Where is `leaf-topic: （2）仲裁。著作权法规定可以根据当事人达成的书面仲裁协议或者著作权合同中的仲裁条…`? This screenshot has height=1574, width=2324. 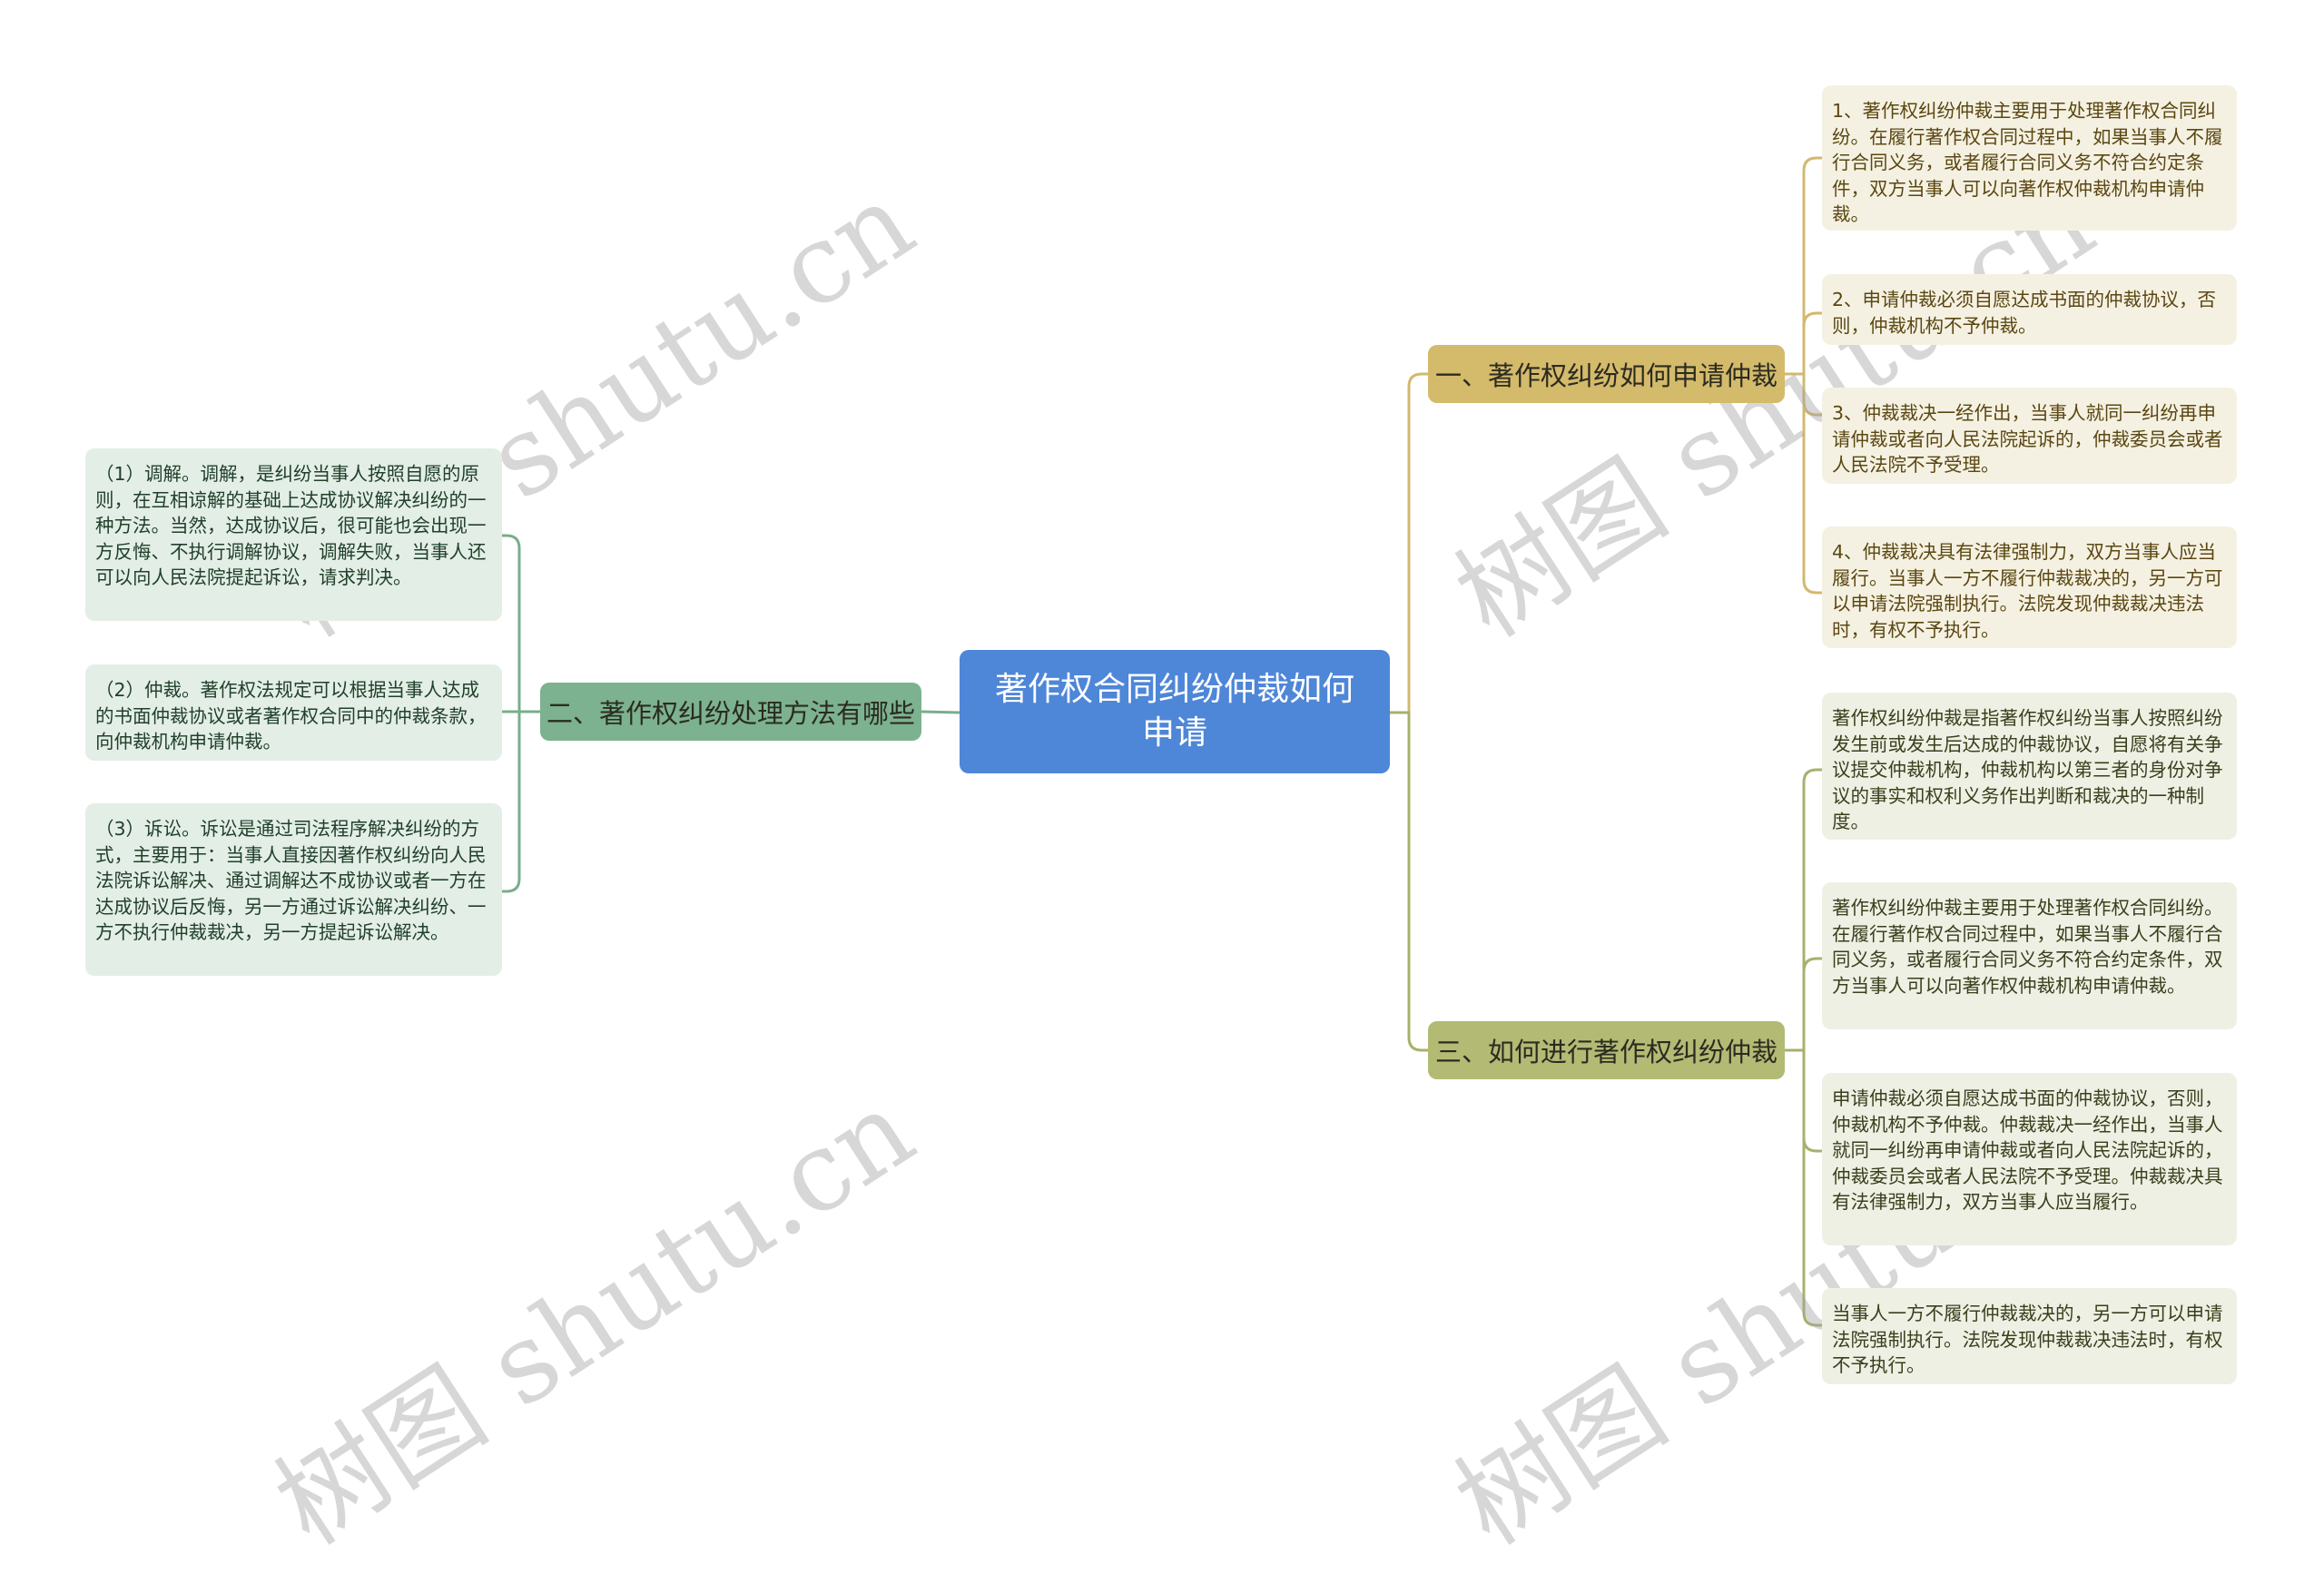 leaf-topic: （2）仲裁。著作权法规定可以根据当事人达成的书面仲裁协议或者著作权合同中的仲裁条… is located at coordinates (293, 712).